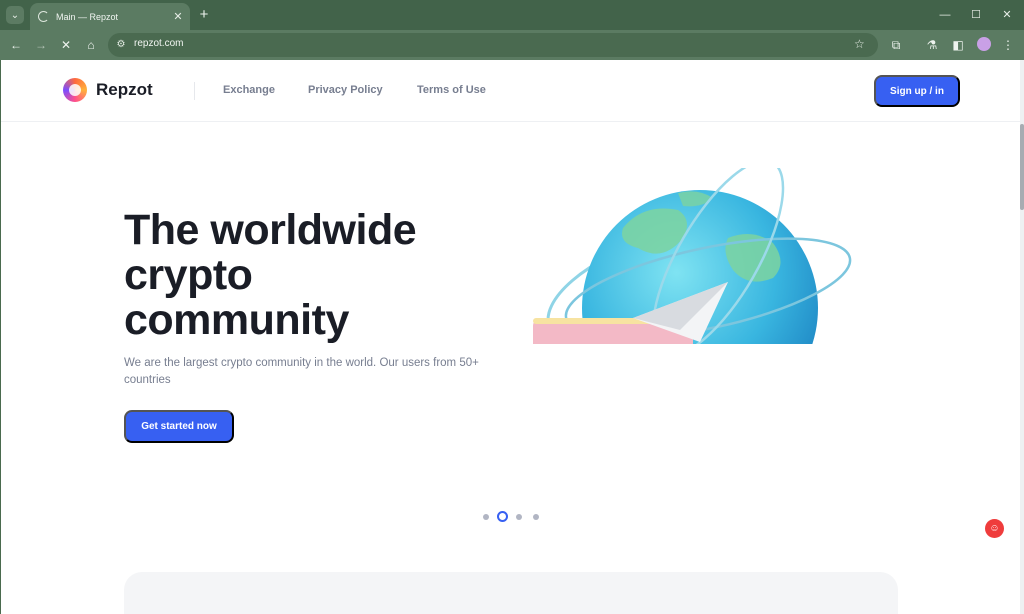 The height and width of the screenshot is (614, 1024). Describe the element at coordinates (345, 90) in the screenshot. I see `nav-link-privacy-policy: Privacy Policy` at that location.